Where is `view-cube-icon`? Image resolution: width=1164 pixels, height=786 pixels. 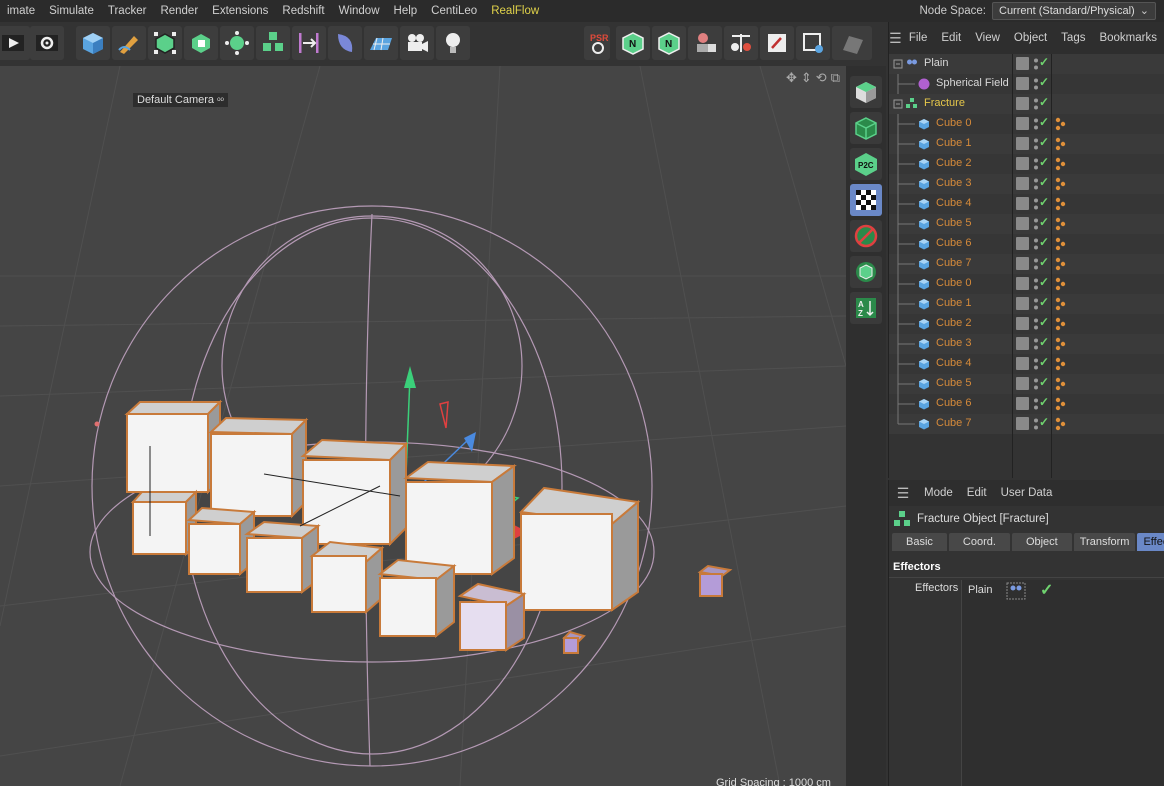 view-cube-icon is located at coordinates (866, 92).